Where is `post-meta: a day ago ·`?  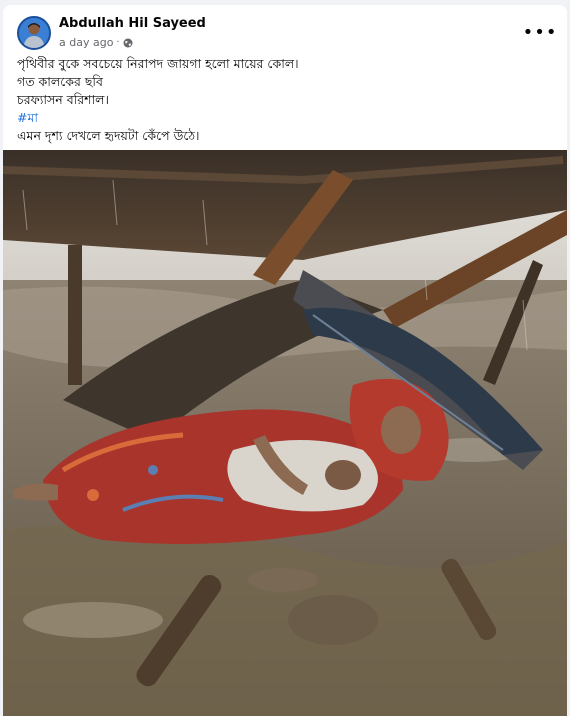
post-meta: a day ago · is located at coordinates (96, 42).